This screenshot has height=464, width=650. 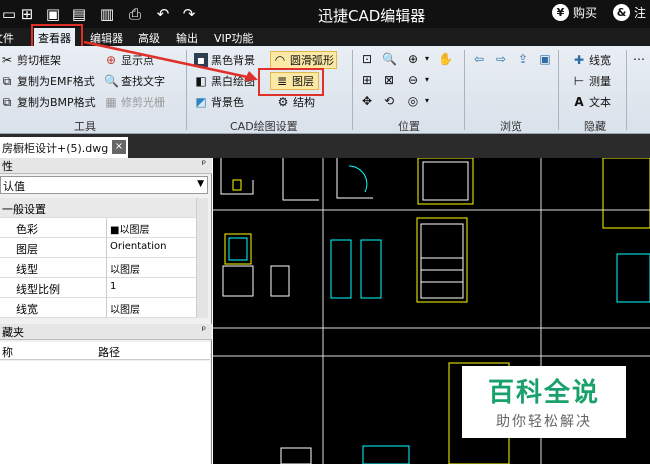 What do you see at coordinates (201, 102) in the screenshot?
I see `palette-icon: ◩` at bounding box center [201, 102].